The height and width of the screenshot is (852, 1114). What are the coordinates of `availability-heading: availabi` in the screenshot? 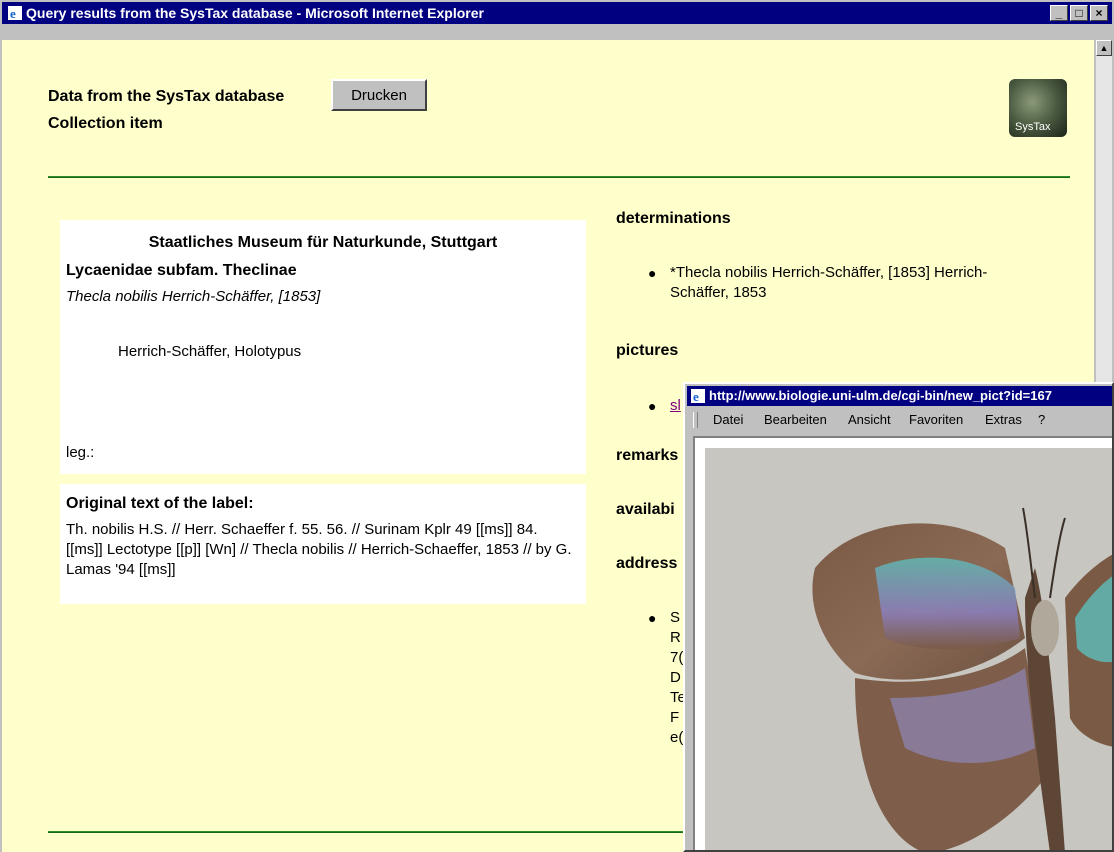 It's located at (645, 509).